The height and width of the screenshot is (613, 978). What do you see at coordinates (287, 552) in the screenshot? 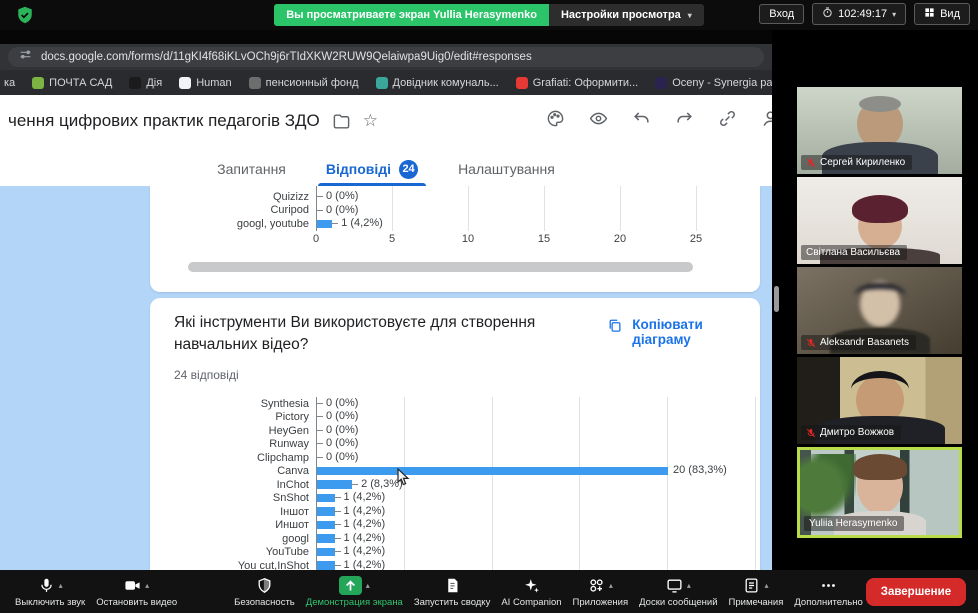
I see `chart-category-label: YouTube` at bounding box center [287, 552].